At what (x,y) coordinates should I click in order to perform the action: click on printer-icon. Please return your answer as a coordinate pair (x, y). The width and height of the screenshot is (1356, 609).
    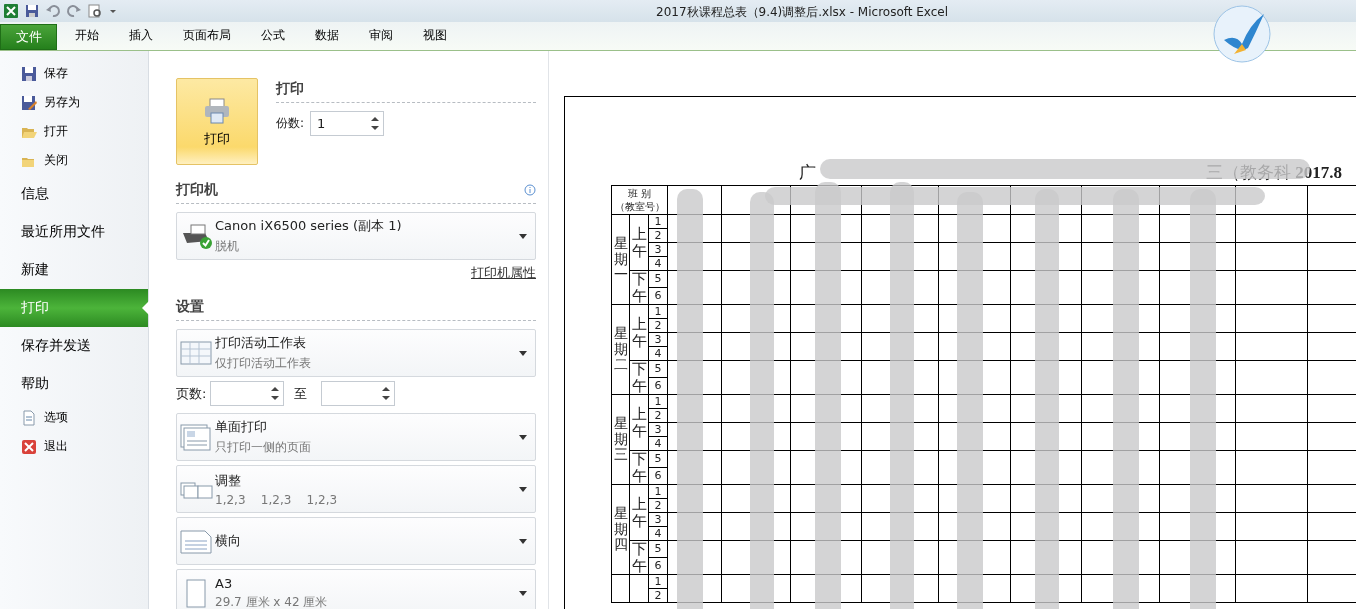
    Looking at the image, I should click on (217, 110).